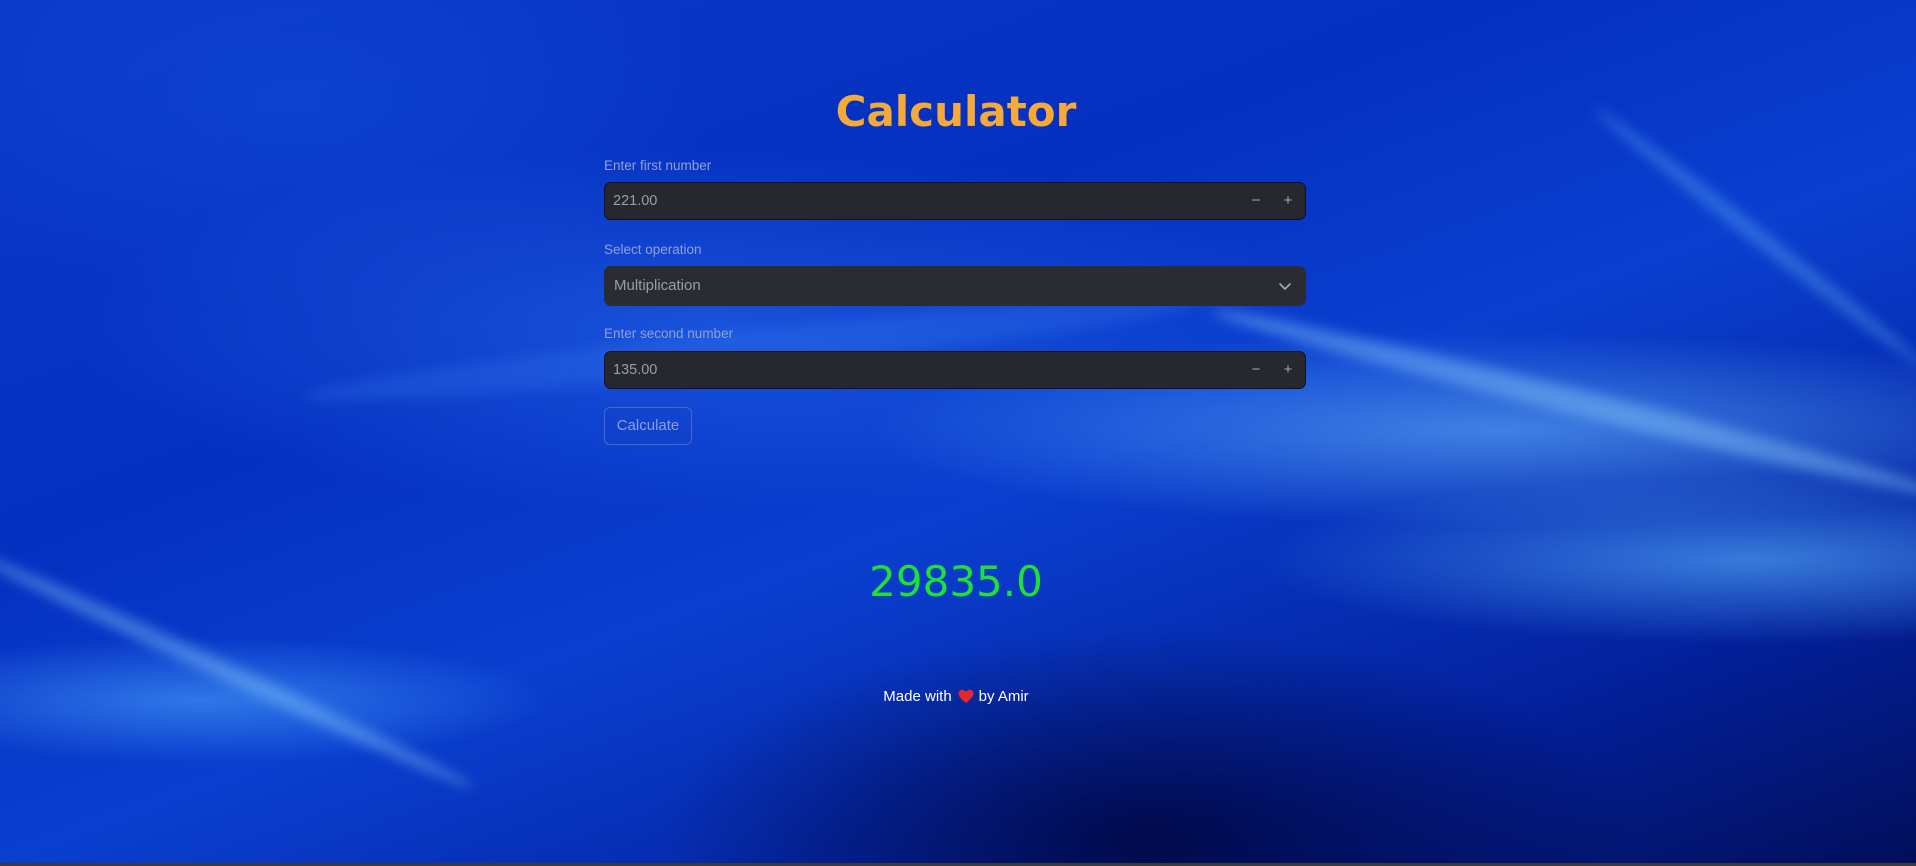 Image resolution: width=1916 pixels, height=866 pixels. Describe the element at coordinates (956, 581) in the screenshot. I see `result-value: 29835.0` at that location.